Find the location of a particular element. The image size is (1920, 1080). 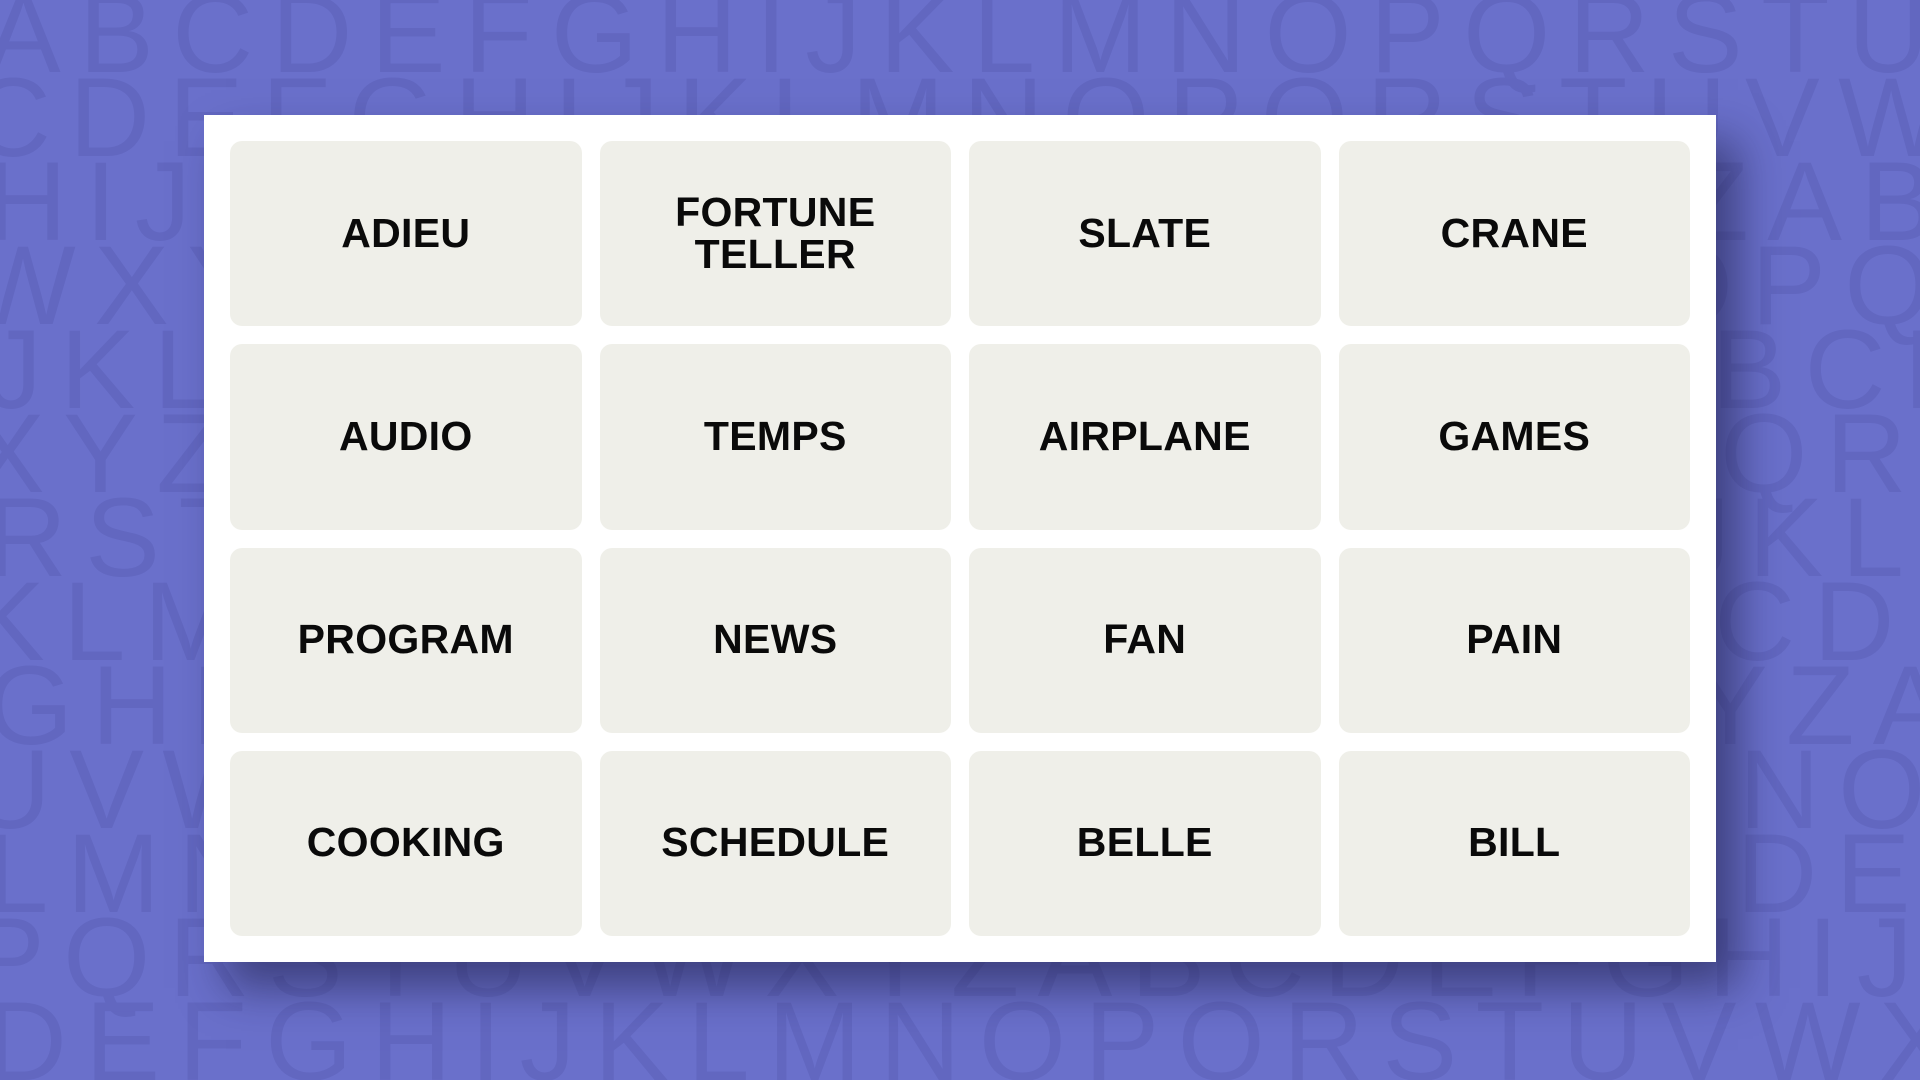

word-tile: SLATE is located at coordinates (1145, 234).